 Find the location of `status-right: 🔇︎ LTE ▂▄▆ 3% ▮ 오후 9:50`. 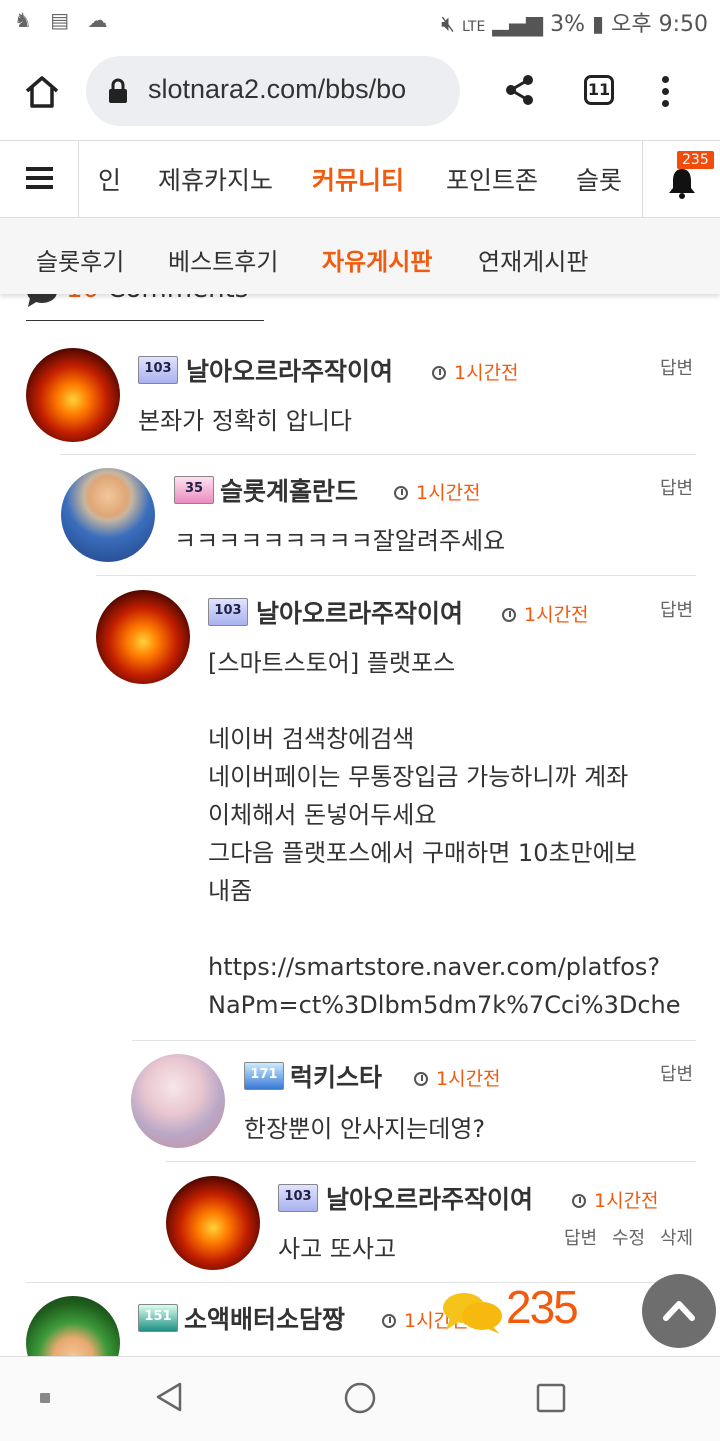

status-right: 🔇︎ LTE ▂▄▆ 3% ▮ 오후 9:50 is located at coordinates (574, 22).